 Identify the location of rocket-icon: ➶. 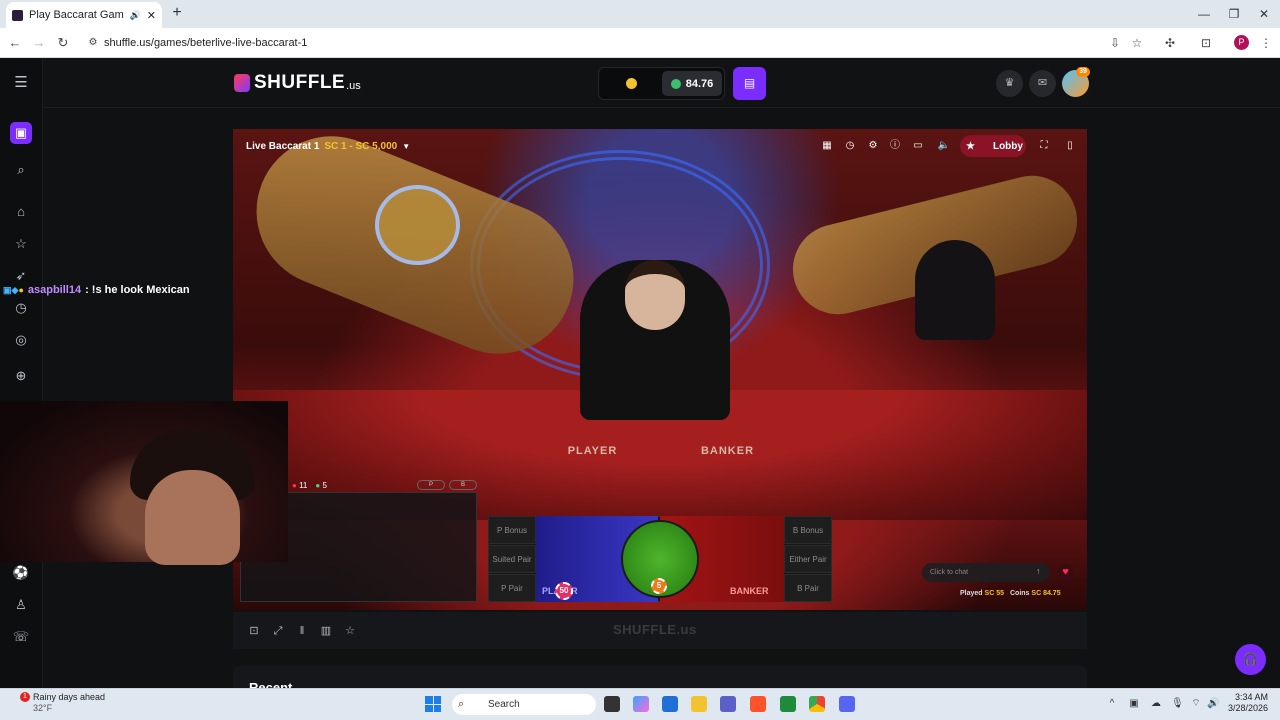
(21, 276).